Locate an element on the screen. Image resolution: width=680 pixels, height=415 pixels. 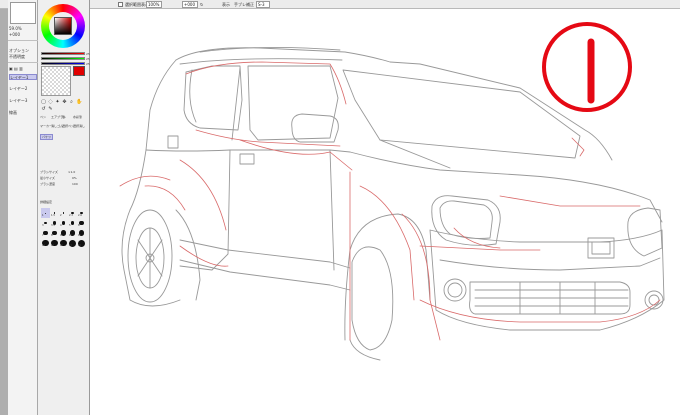
tool-pen: ペン is located at coordinates (43, 117).